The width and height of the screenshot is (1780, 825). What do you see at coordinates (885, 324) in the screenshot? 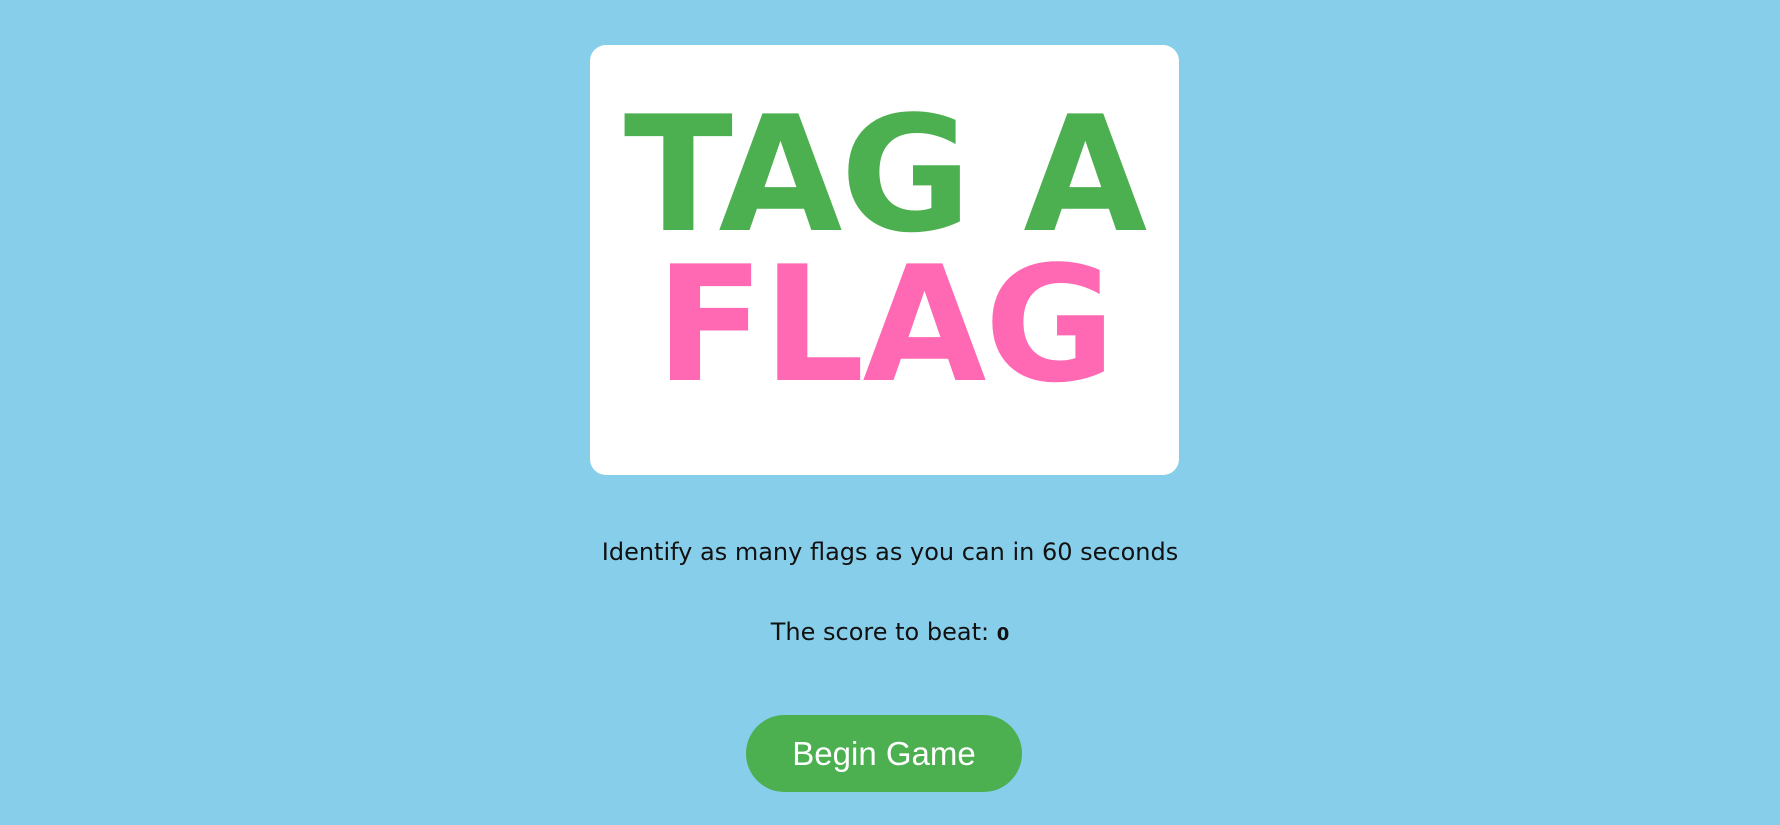
I see `logo-title-line-2: FLAG` at bounding box center [885, 324].